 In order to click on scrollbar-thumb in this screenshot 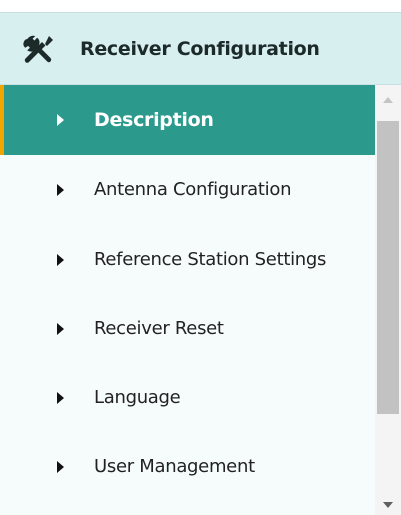, I will do `click(388, 267)`.